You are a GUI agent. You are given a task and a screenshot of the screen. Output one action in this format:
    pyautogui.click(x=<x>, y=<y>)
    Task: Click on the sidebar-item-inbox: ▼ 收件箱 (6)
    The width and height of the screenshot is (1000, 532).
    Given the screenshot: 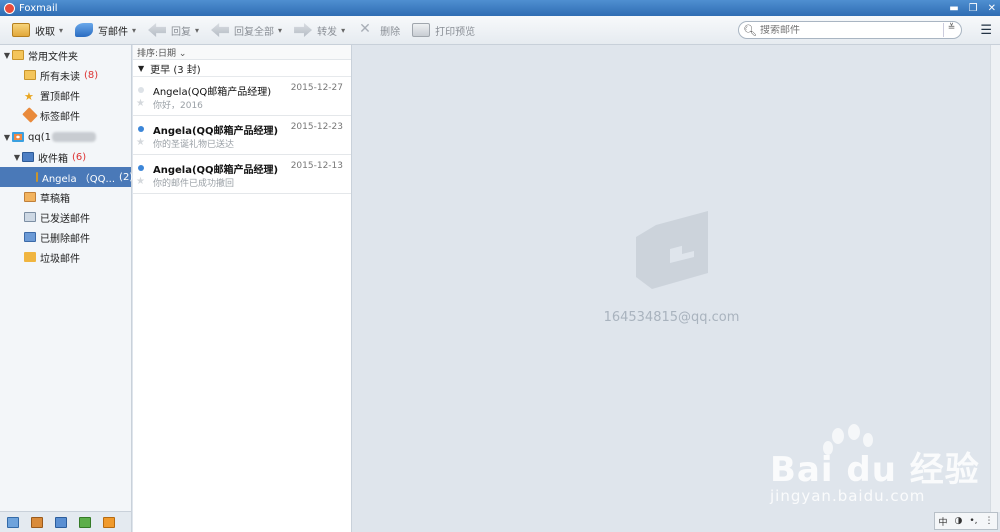 What is the action you would take?
    pyautogui.click(x=65, y=157)
    